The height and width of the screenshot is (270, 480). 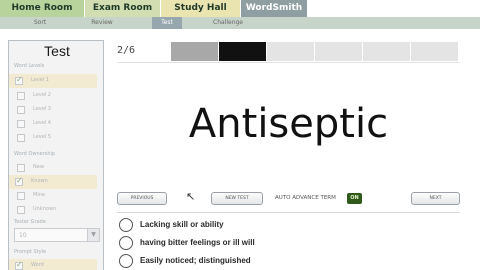 I want to click on ownership-option: Known, so click(x=53, y=182).